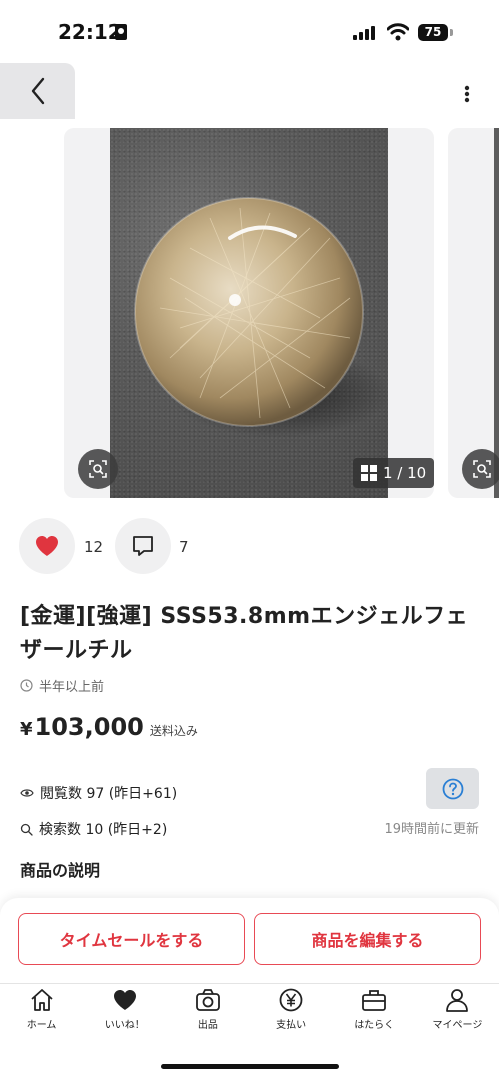 This screenshot has width=499, height=1080. Describe the element at coordinates (365, 33) in the screenshot. I see `signal-icon` at that location.